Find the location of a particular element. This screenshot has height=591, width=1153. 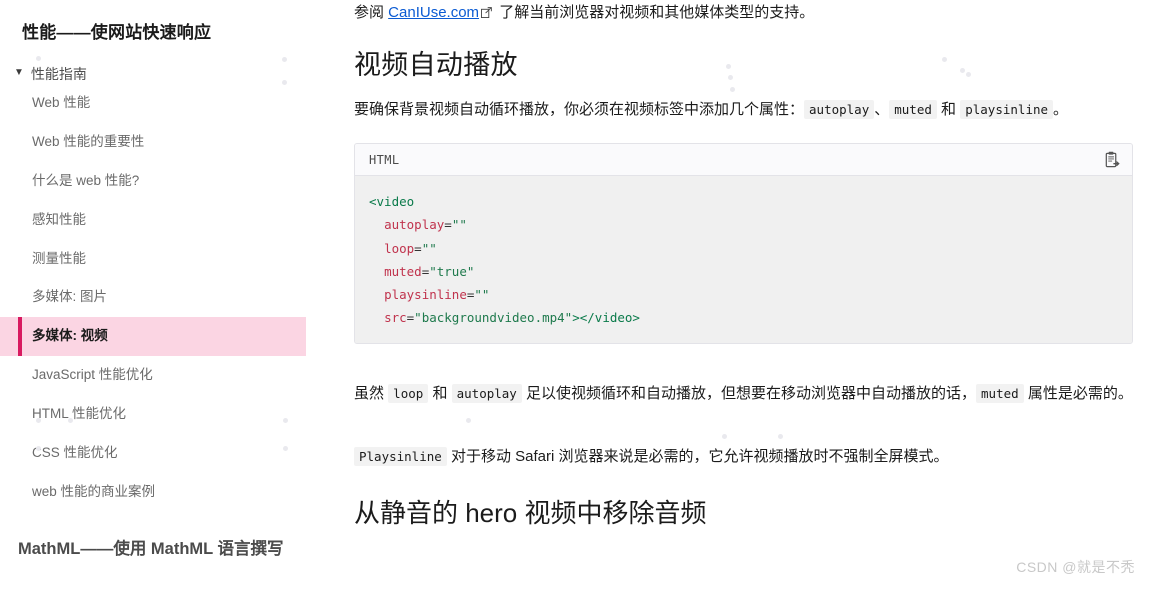

caniuse-link: CanIUse.com is located at coordinates (433, 12).